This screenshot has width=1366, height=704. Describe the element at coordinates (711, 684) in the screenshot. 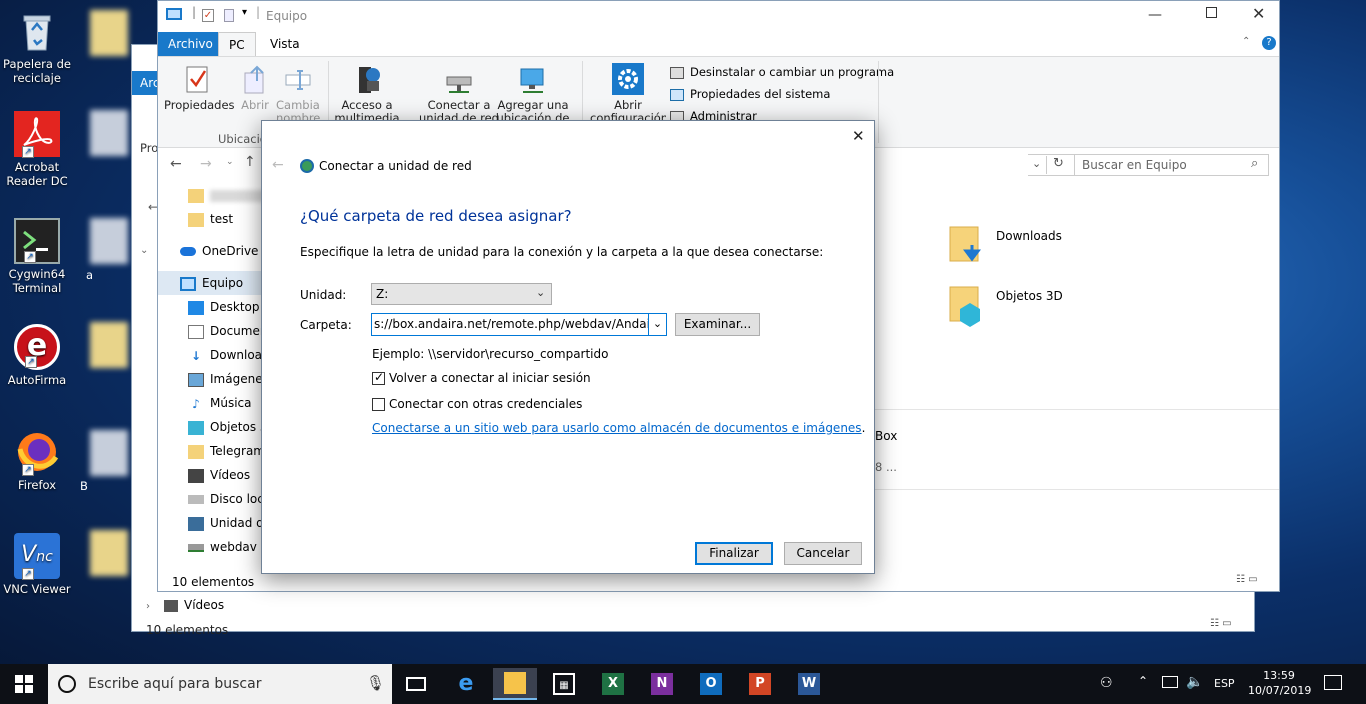

I see `taskbar-outlook: O` at that location.